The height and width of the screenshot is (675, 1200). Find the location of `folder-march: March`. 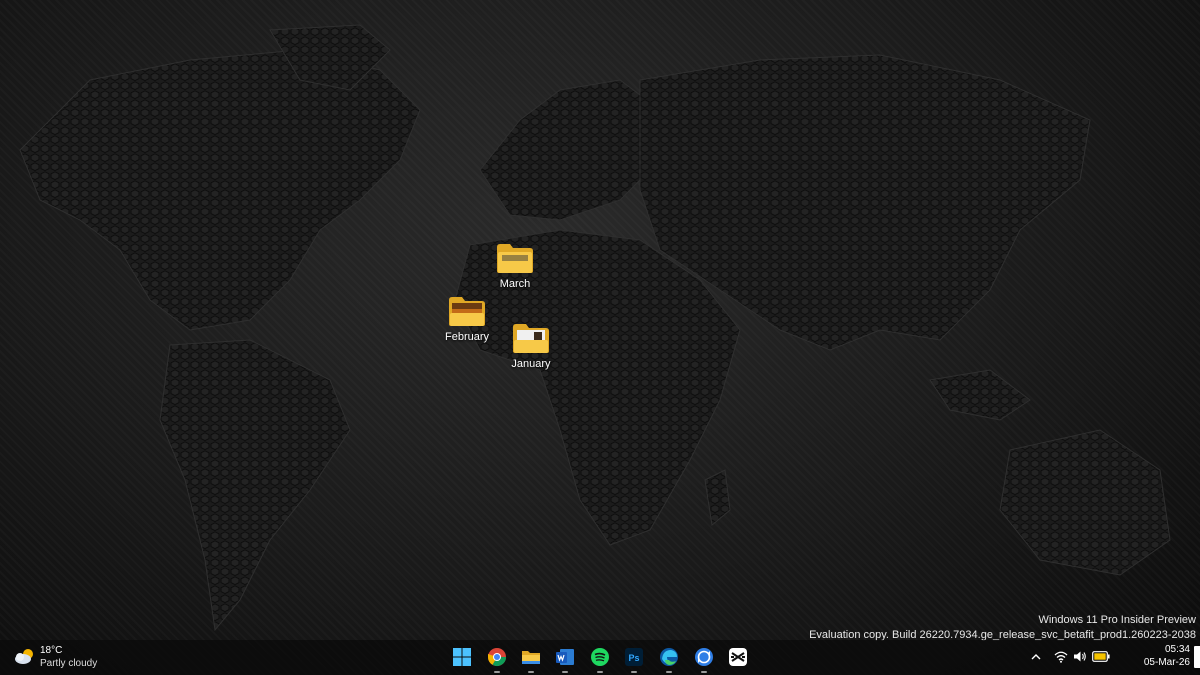

folder-march: March is located at coordinates (515, 266).